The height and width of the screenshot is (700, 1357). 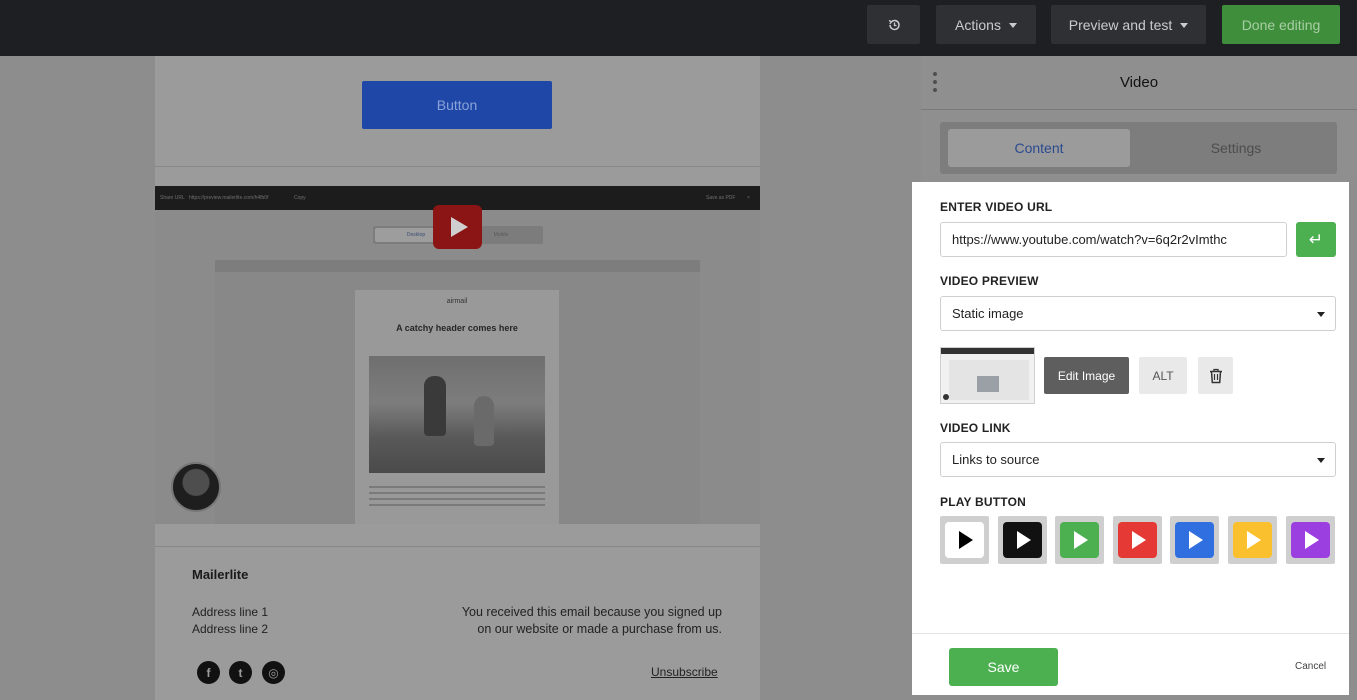 I want to click on video-preview-label: VIDEO PREVIEW, so click(x=989, y=281).